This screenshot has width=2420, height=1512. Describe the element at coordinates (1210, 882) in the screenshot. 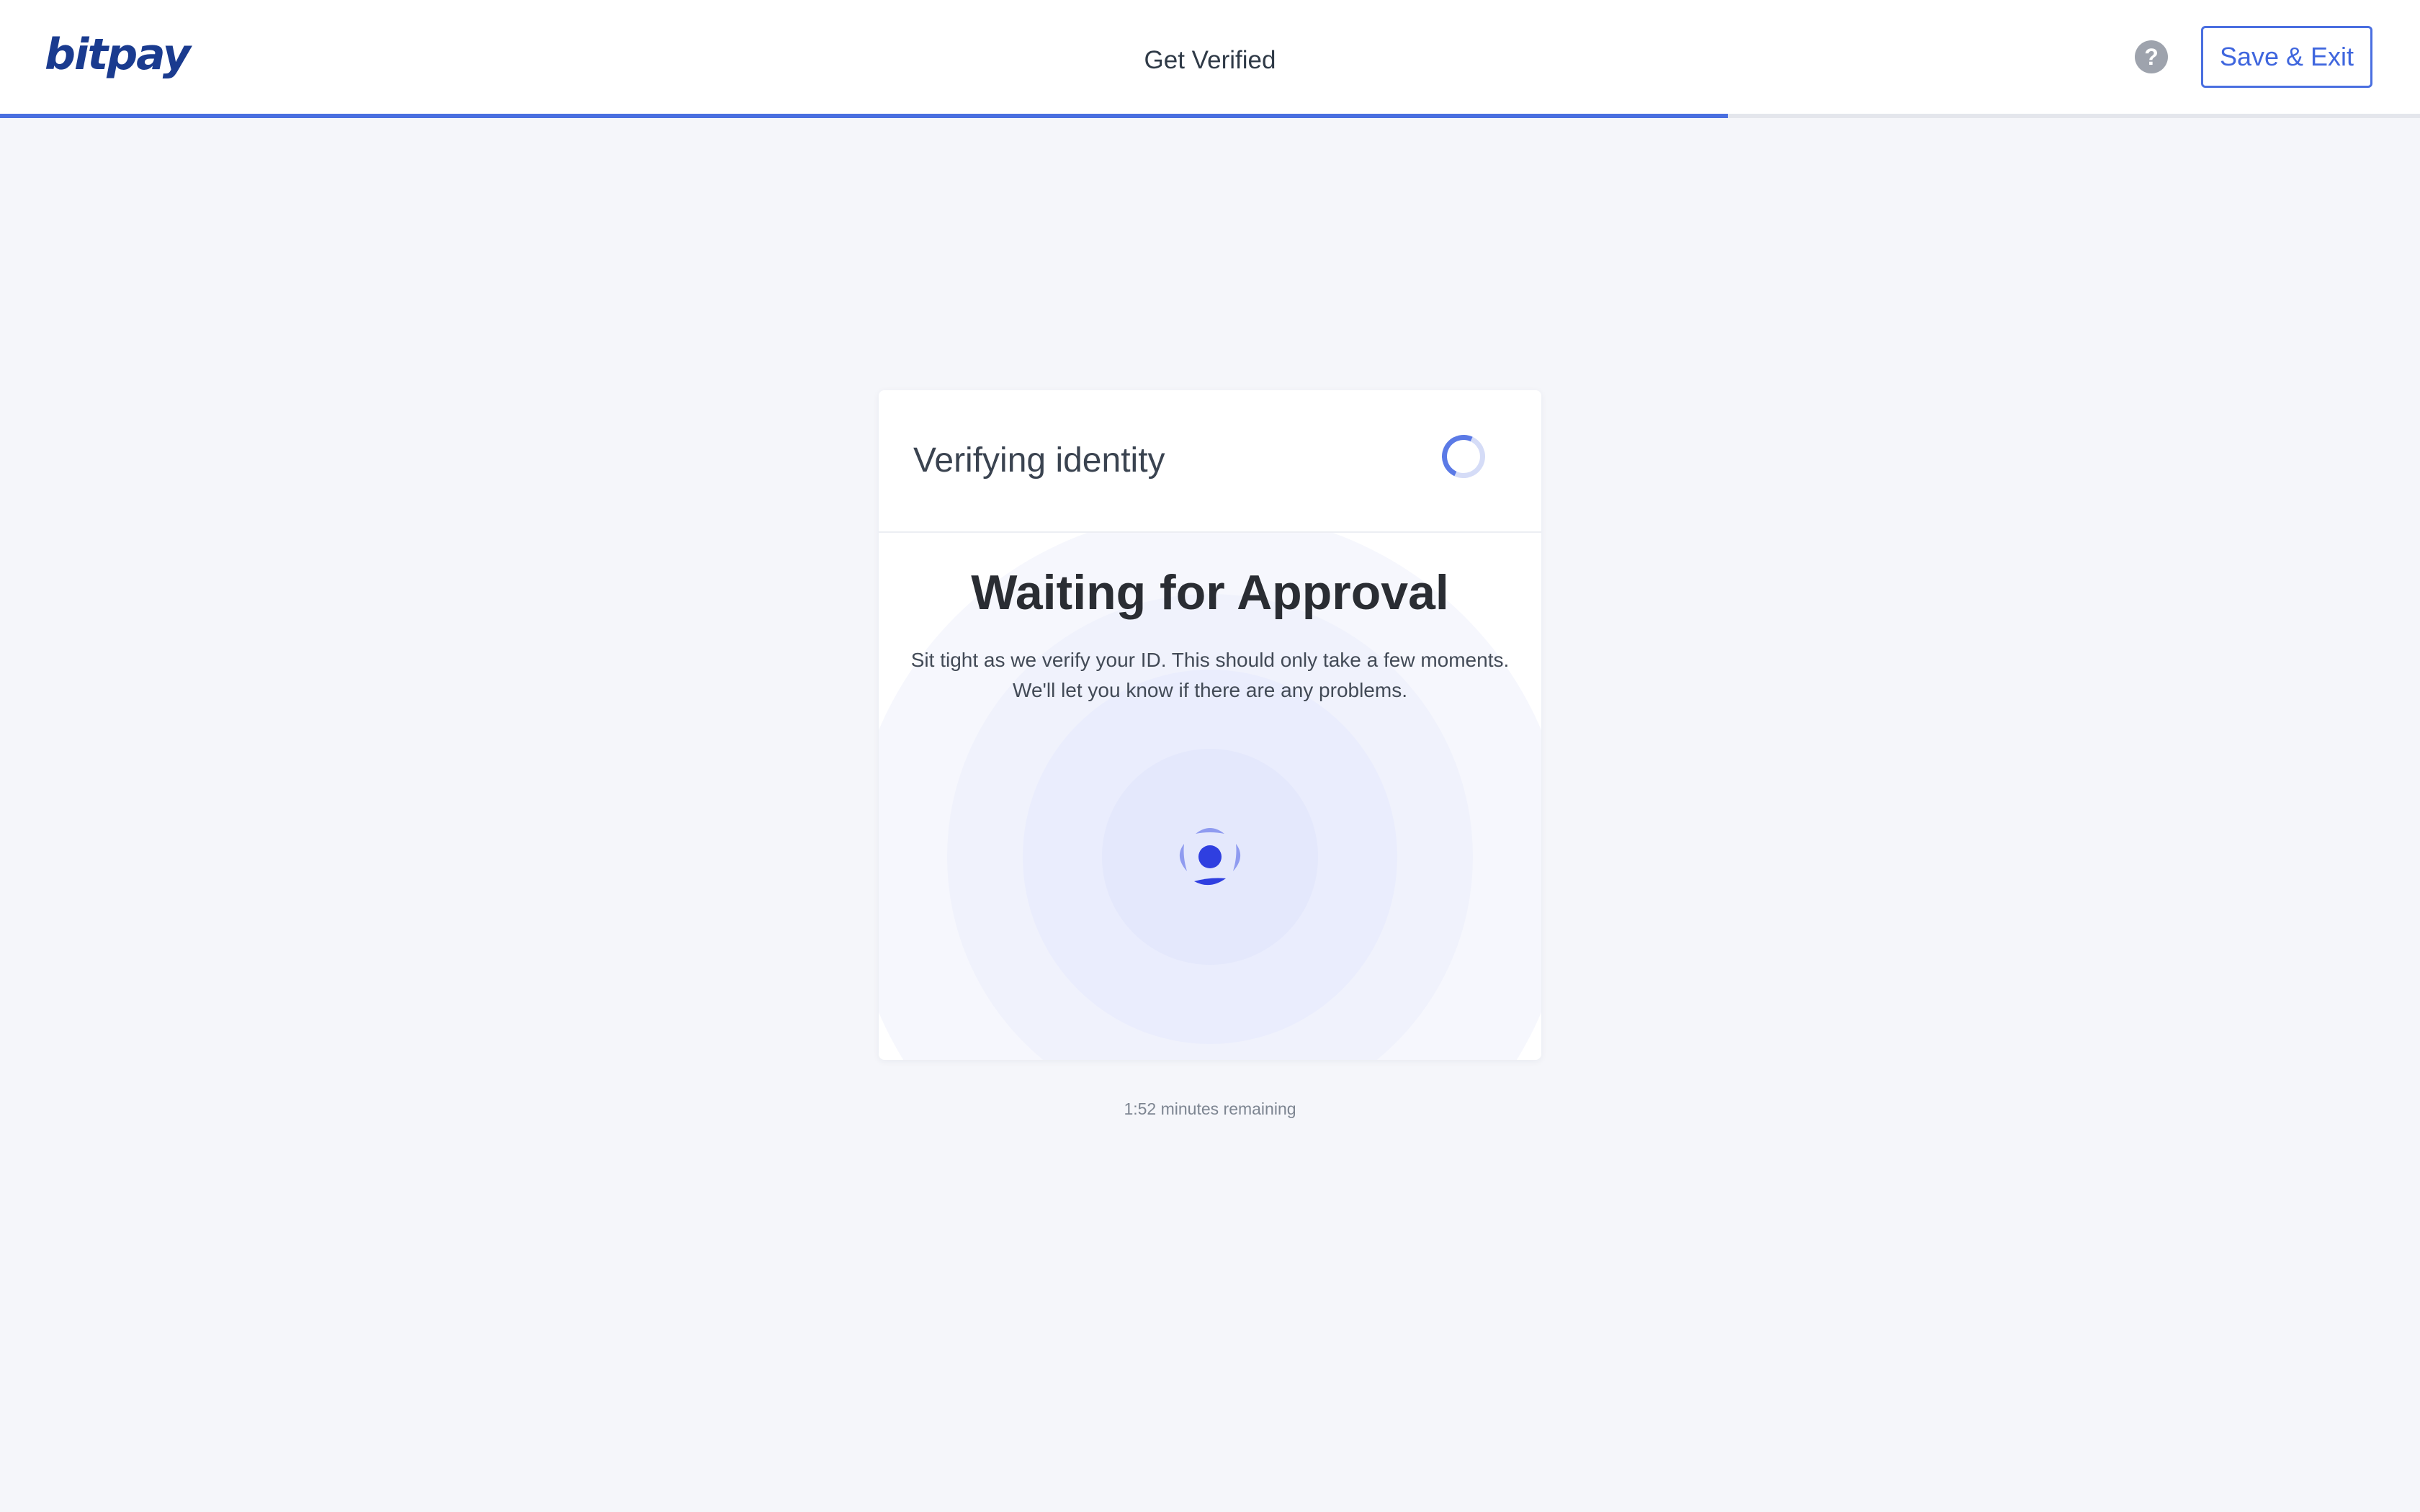

I see `scan-arc-bottom` at that location.